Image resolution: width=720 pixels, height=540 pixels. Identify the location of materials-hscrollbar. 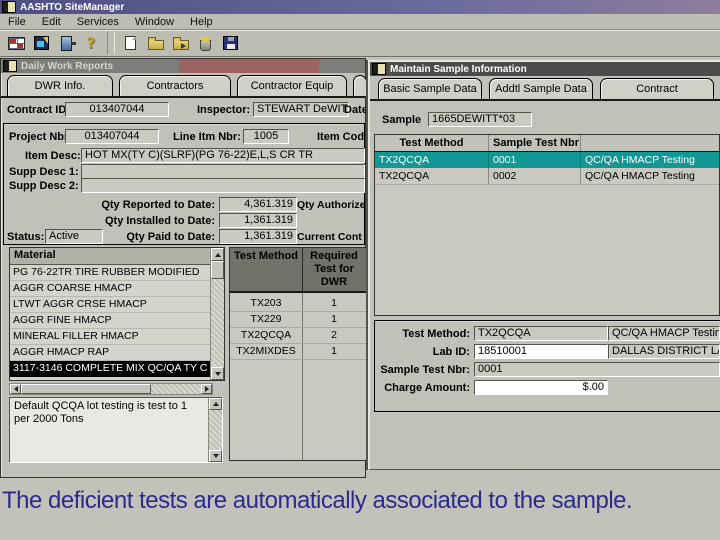
(111, 389).